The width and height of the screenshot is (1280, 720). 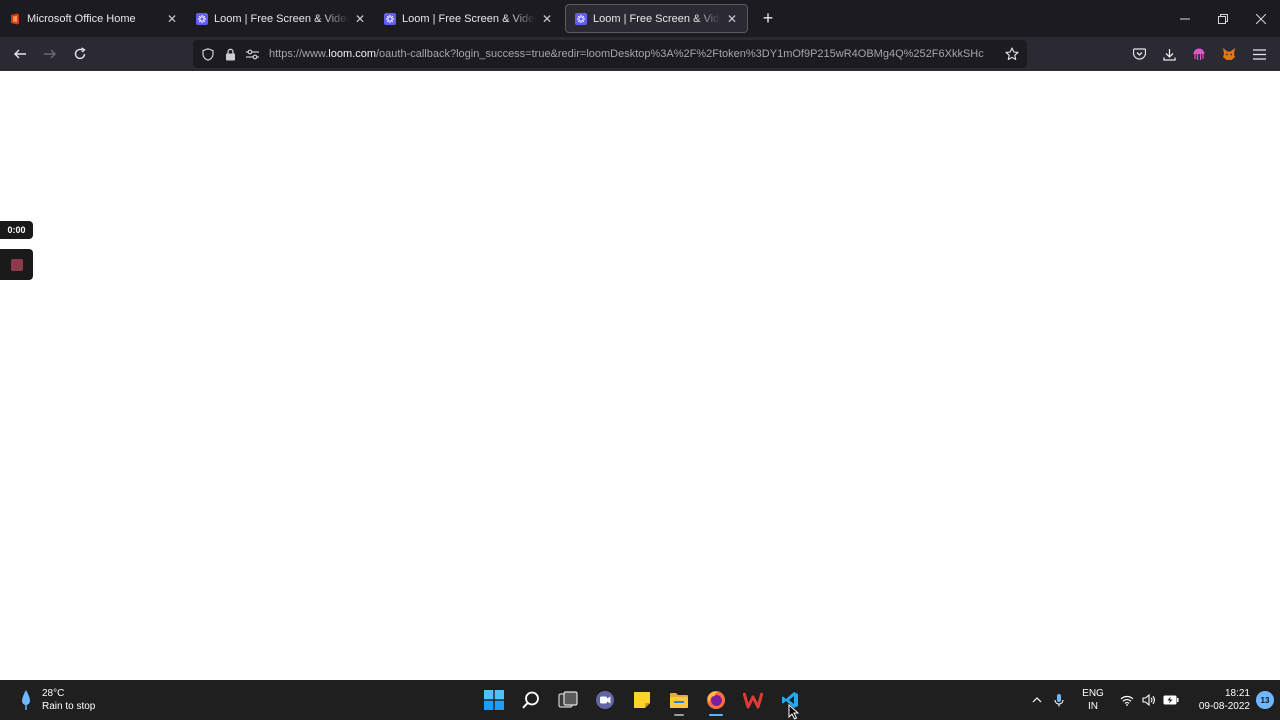 I want to click on reload-icon, so click(x=80, y=53).